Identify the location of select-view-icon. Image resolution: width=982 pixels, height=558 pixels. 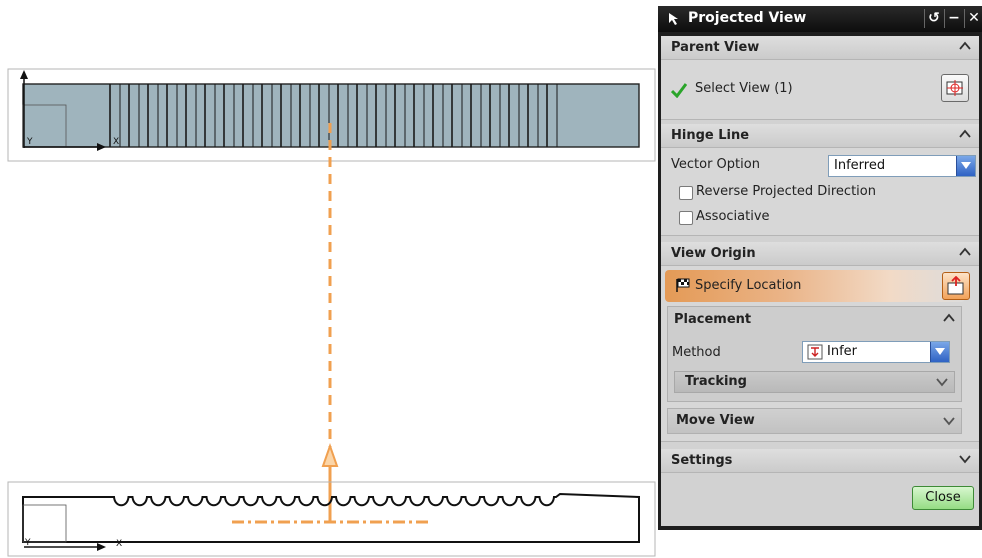
(954, 88).